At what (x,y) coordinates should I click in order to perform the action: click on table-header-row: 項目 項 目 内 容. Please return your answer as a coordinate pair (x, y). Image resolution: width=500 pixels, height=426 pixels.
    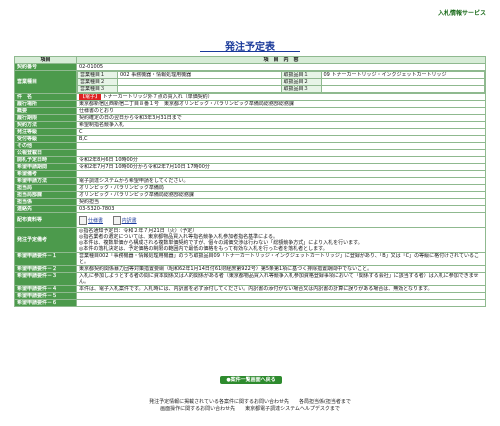
    Looking at the image, I should click on (250, 60).